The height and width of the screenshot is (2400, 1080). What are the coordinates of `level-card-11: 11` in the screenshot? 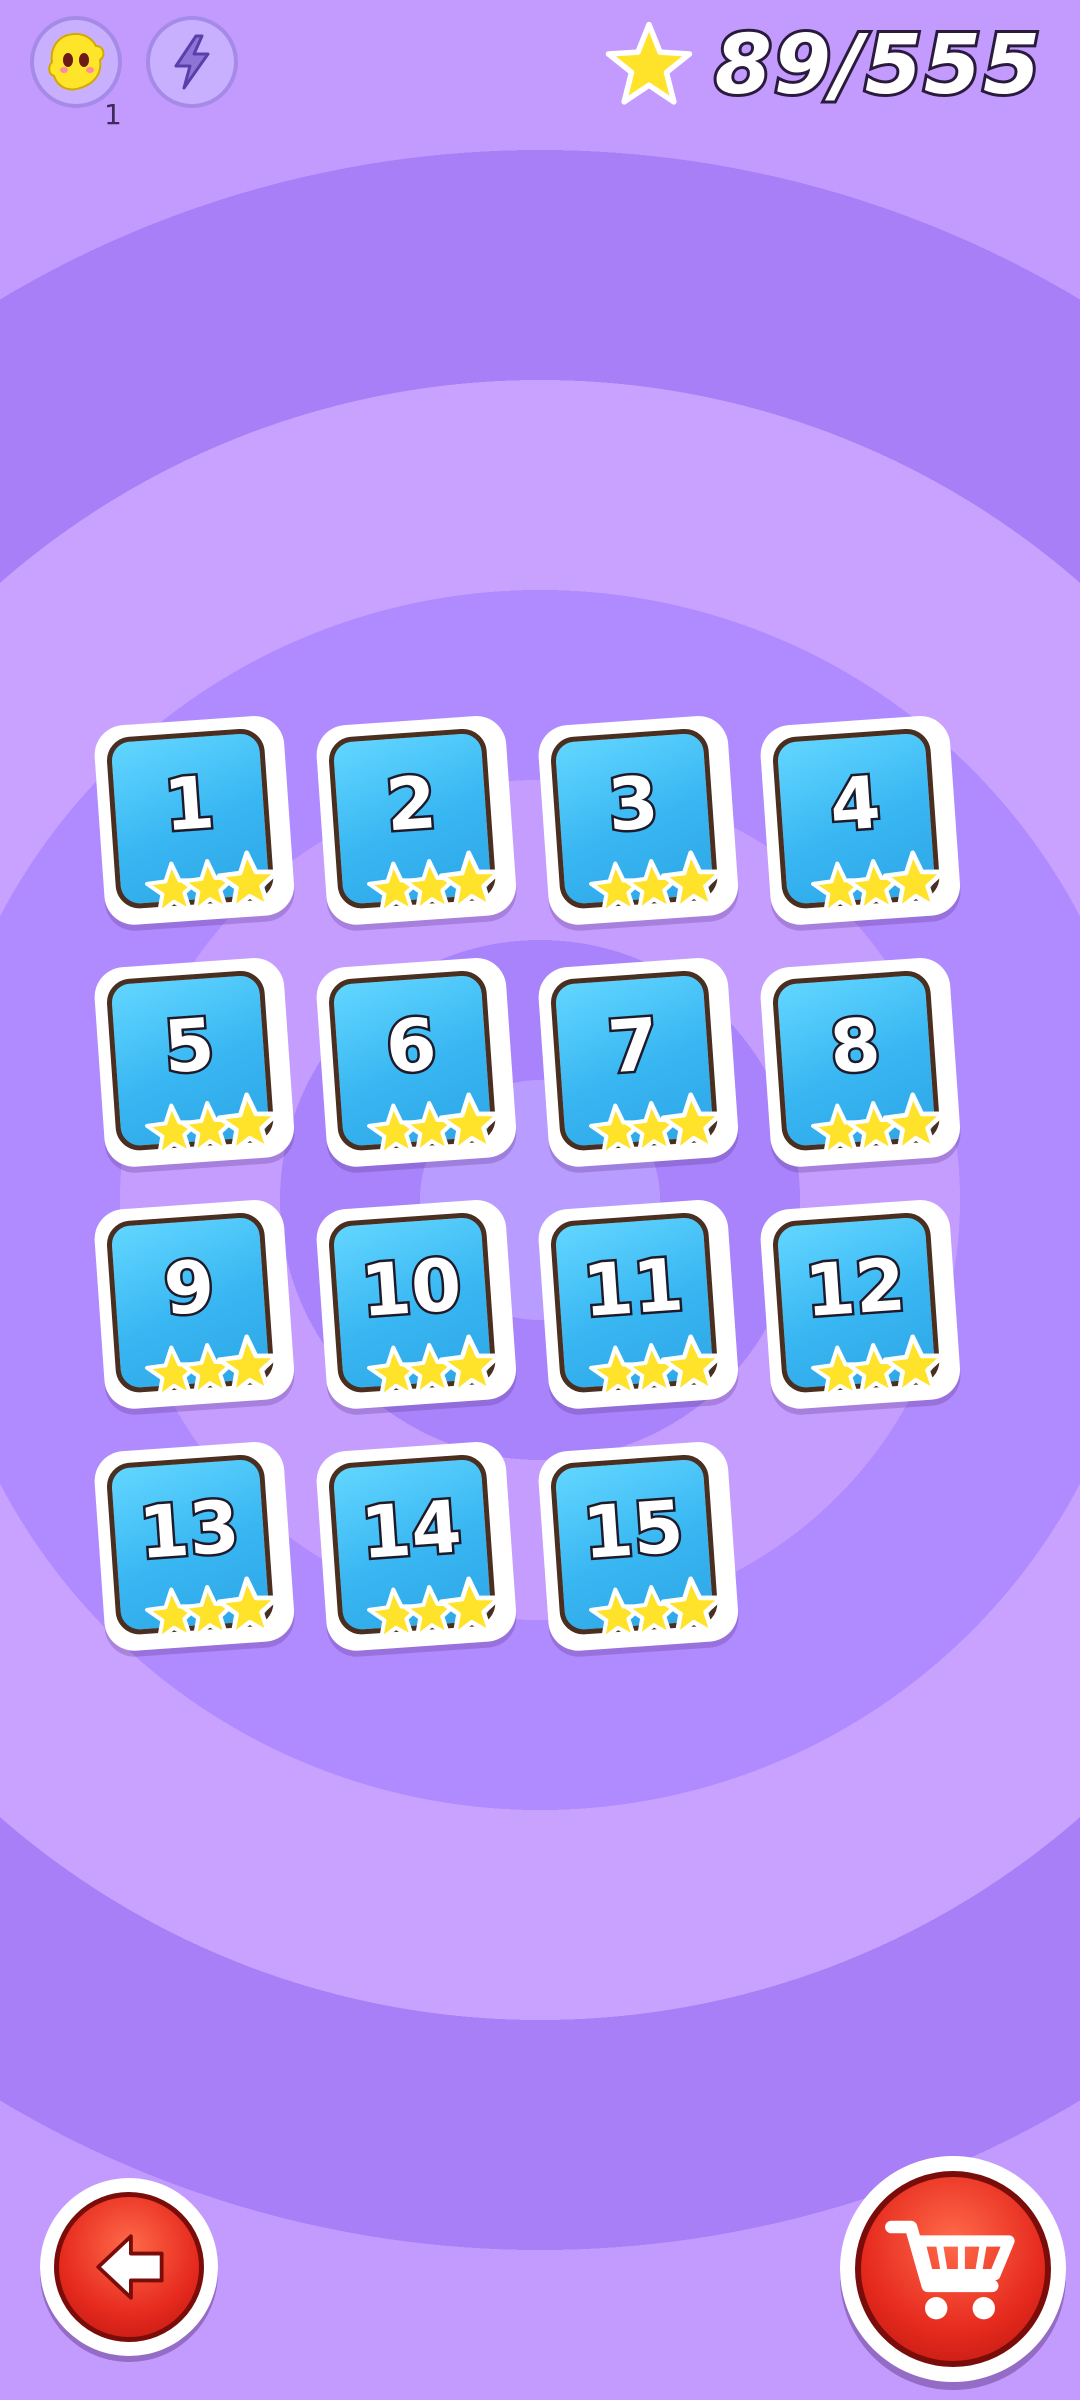 It's located at (644, 1313).